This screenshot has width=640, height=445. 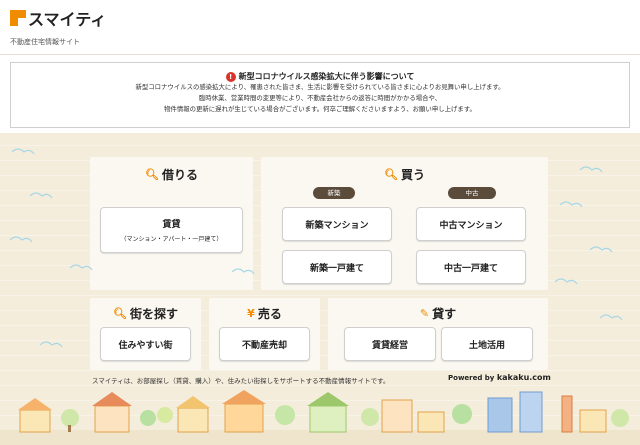 What do you see at coordinates (438, 334) in the screenshot?
I see `lend-card: ✎ 貸す 賃貸経営 土地活用` at bounding box center [438, 334].